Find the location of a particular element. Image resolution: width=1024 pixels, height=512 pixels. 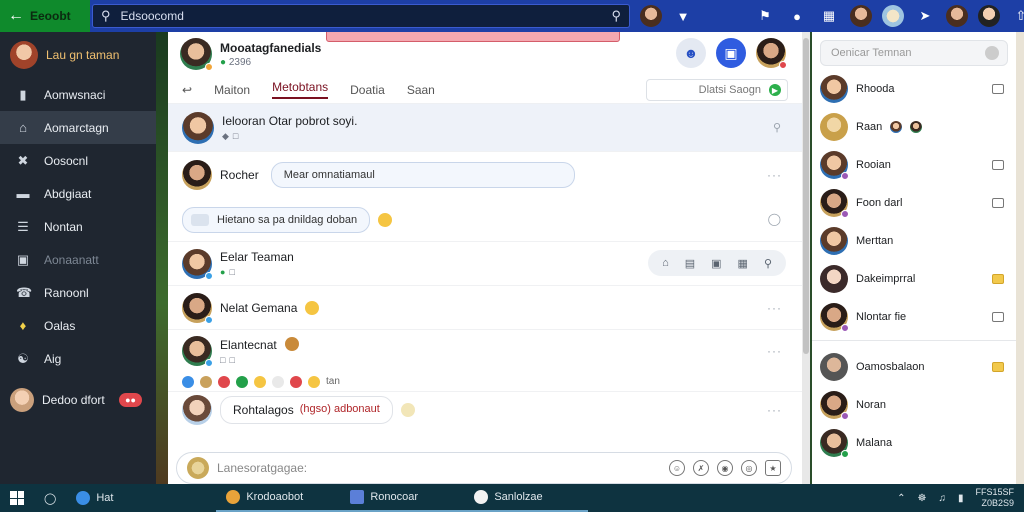

taskbar-app: Sanlolzae is located at coordinates (526, 498).